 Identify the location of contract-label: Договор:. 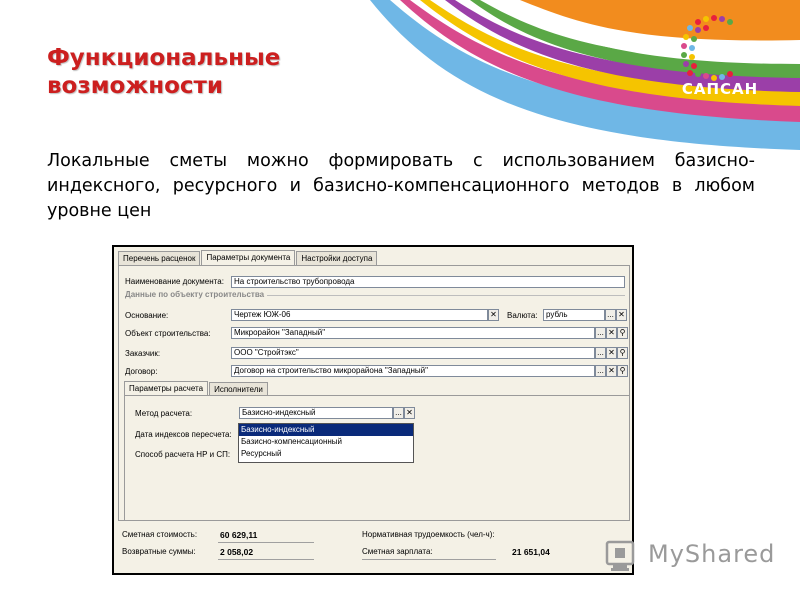
(141, 371).